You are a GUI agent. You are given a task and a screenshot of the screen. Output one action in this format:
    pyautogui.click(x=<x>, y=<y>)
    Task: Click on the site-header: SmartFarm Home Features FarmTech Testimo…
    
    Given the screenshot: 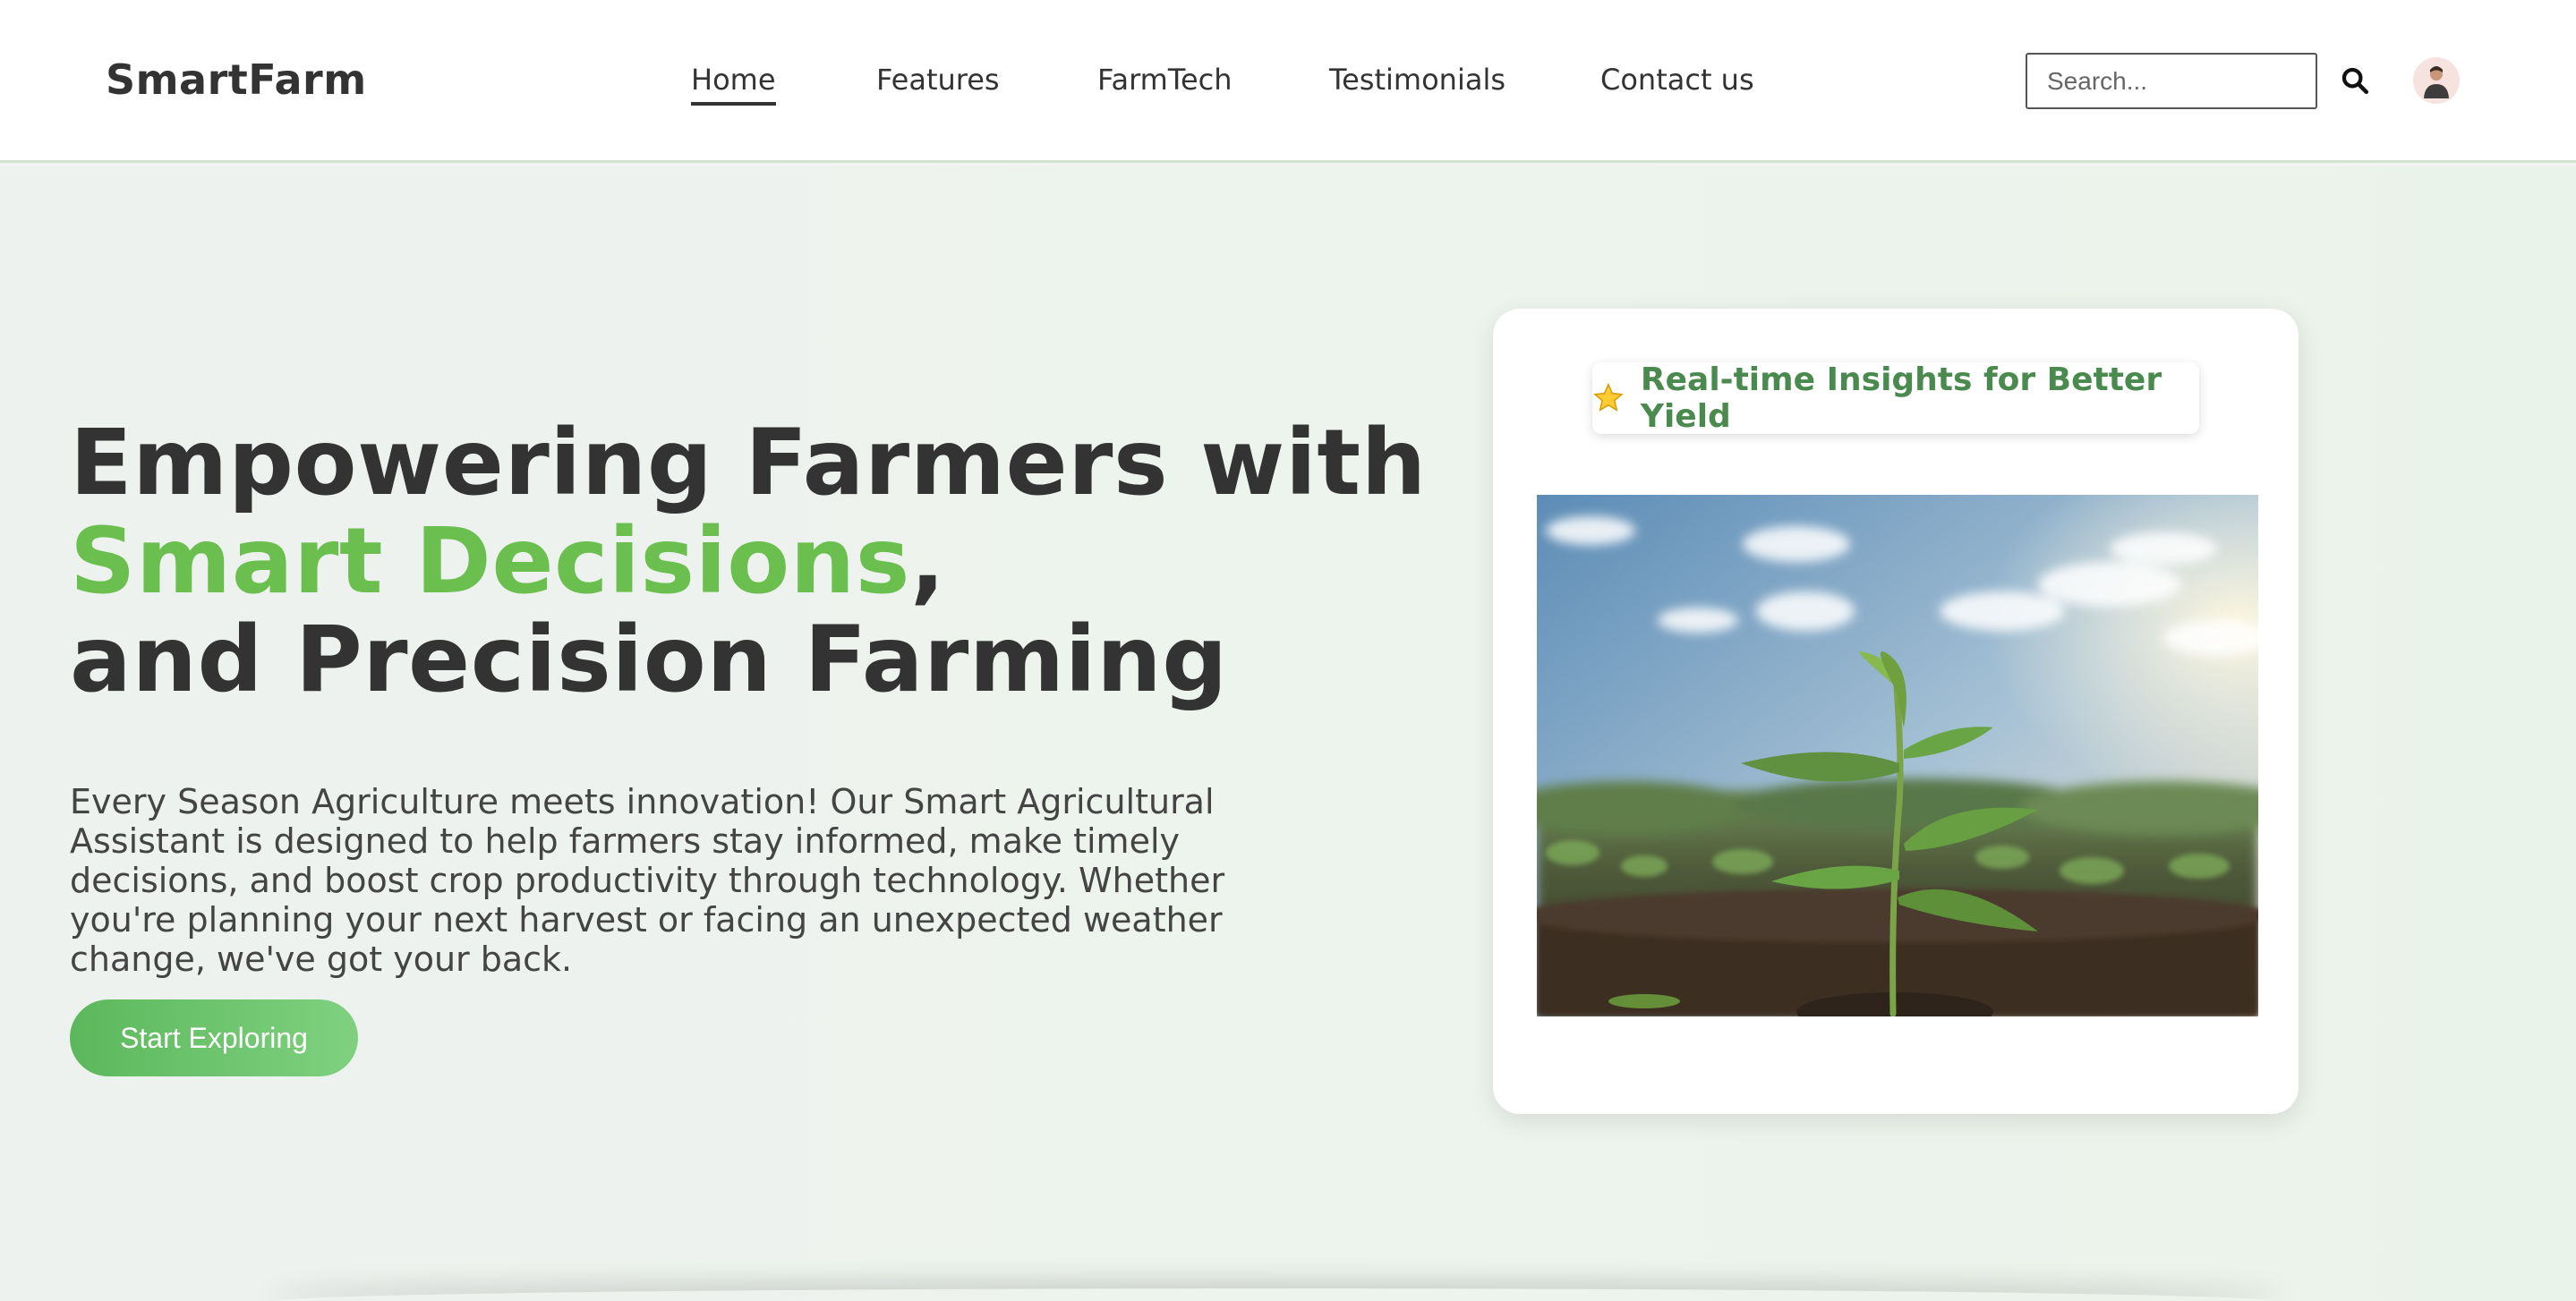 What is the action you would take?
    pyautogui.click(x=1288, y=81)
    